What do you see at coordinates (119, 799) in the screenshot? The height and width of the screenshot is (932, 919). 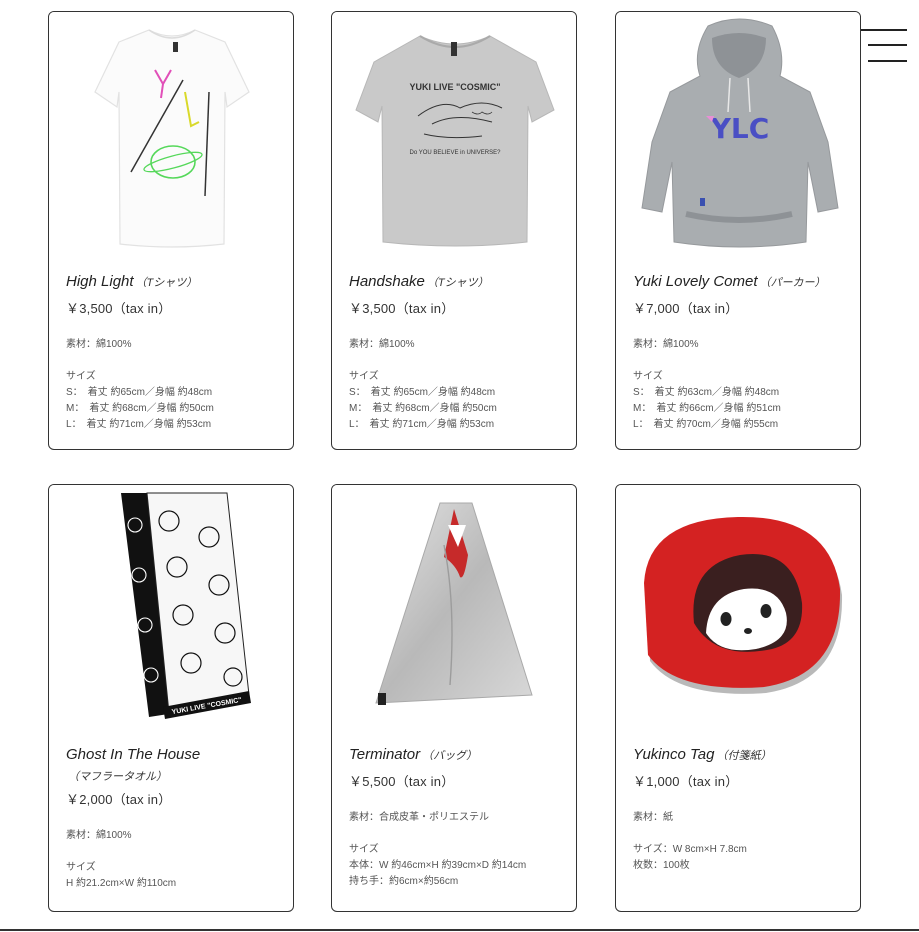 I see `product-price: ￥2,000（tax in）` at bounding box center [119, 799].